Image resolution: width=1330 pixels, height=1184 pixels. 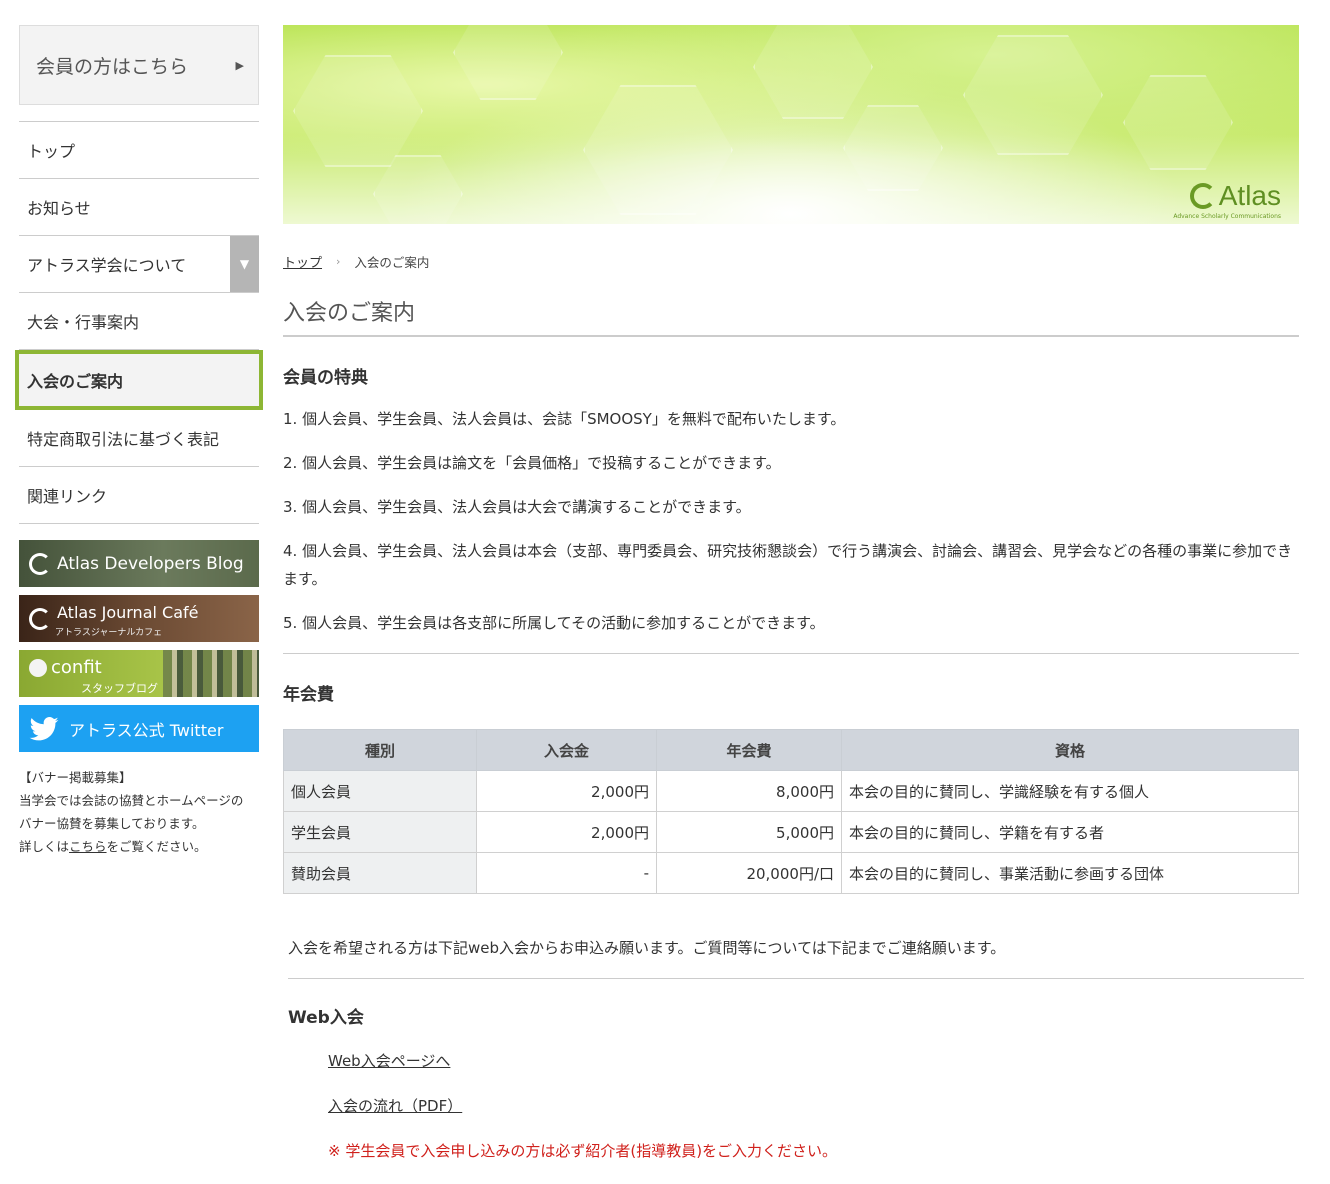 What do you see at coordinates (139, 207) in the screenshot?
I see `sidebar-item-news: お知らせ` at bounding box center [139, 207].